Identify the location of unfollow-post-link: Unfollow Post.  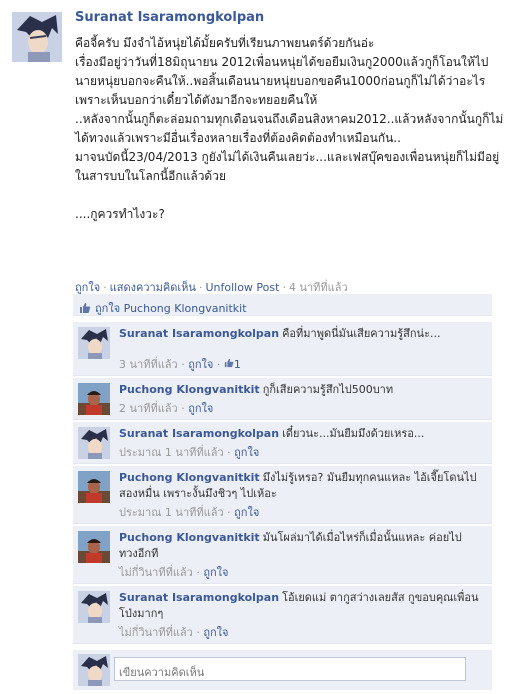
(242, 287).